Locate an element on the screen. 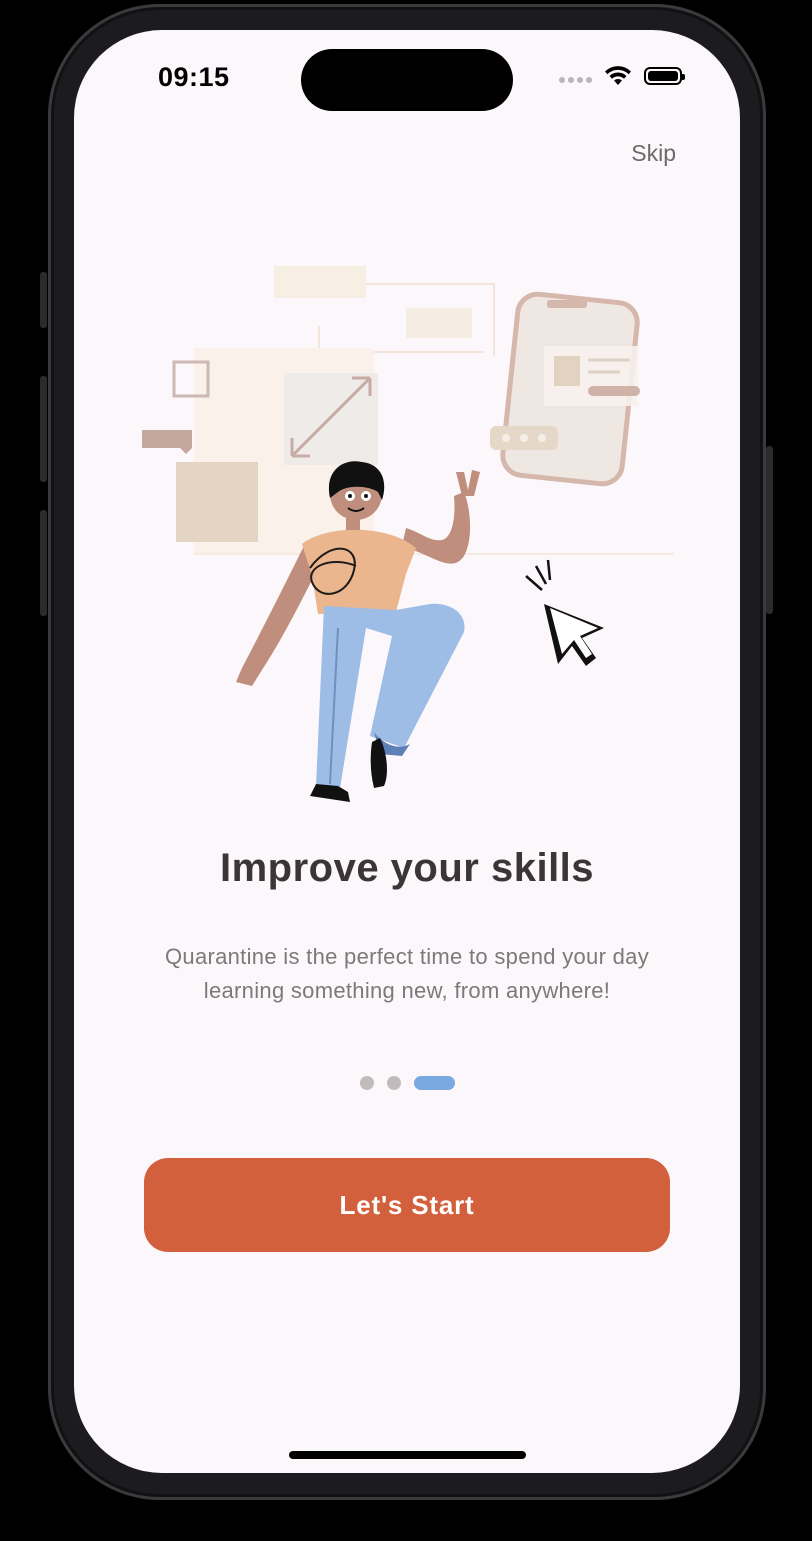  bg-square-beige is located at coordinates (217, 502).